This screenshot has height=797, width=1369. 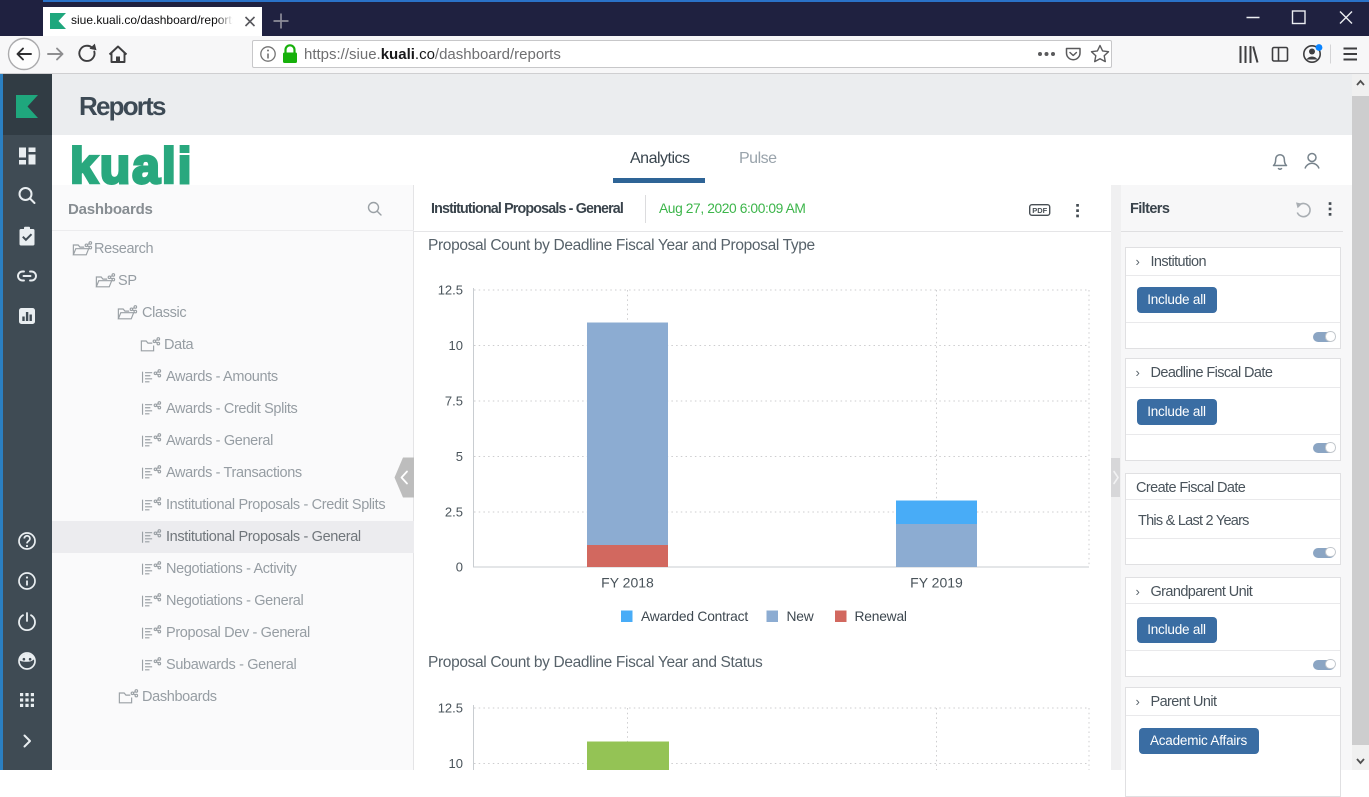 What do you see at coordinates (936, 583) in the screenshot?
I see `svg-text: FY 2019` at bounding box center [936, 583].